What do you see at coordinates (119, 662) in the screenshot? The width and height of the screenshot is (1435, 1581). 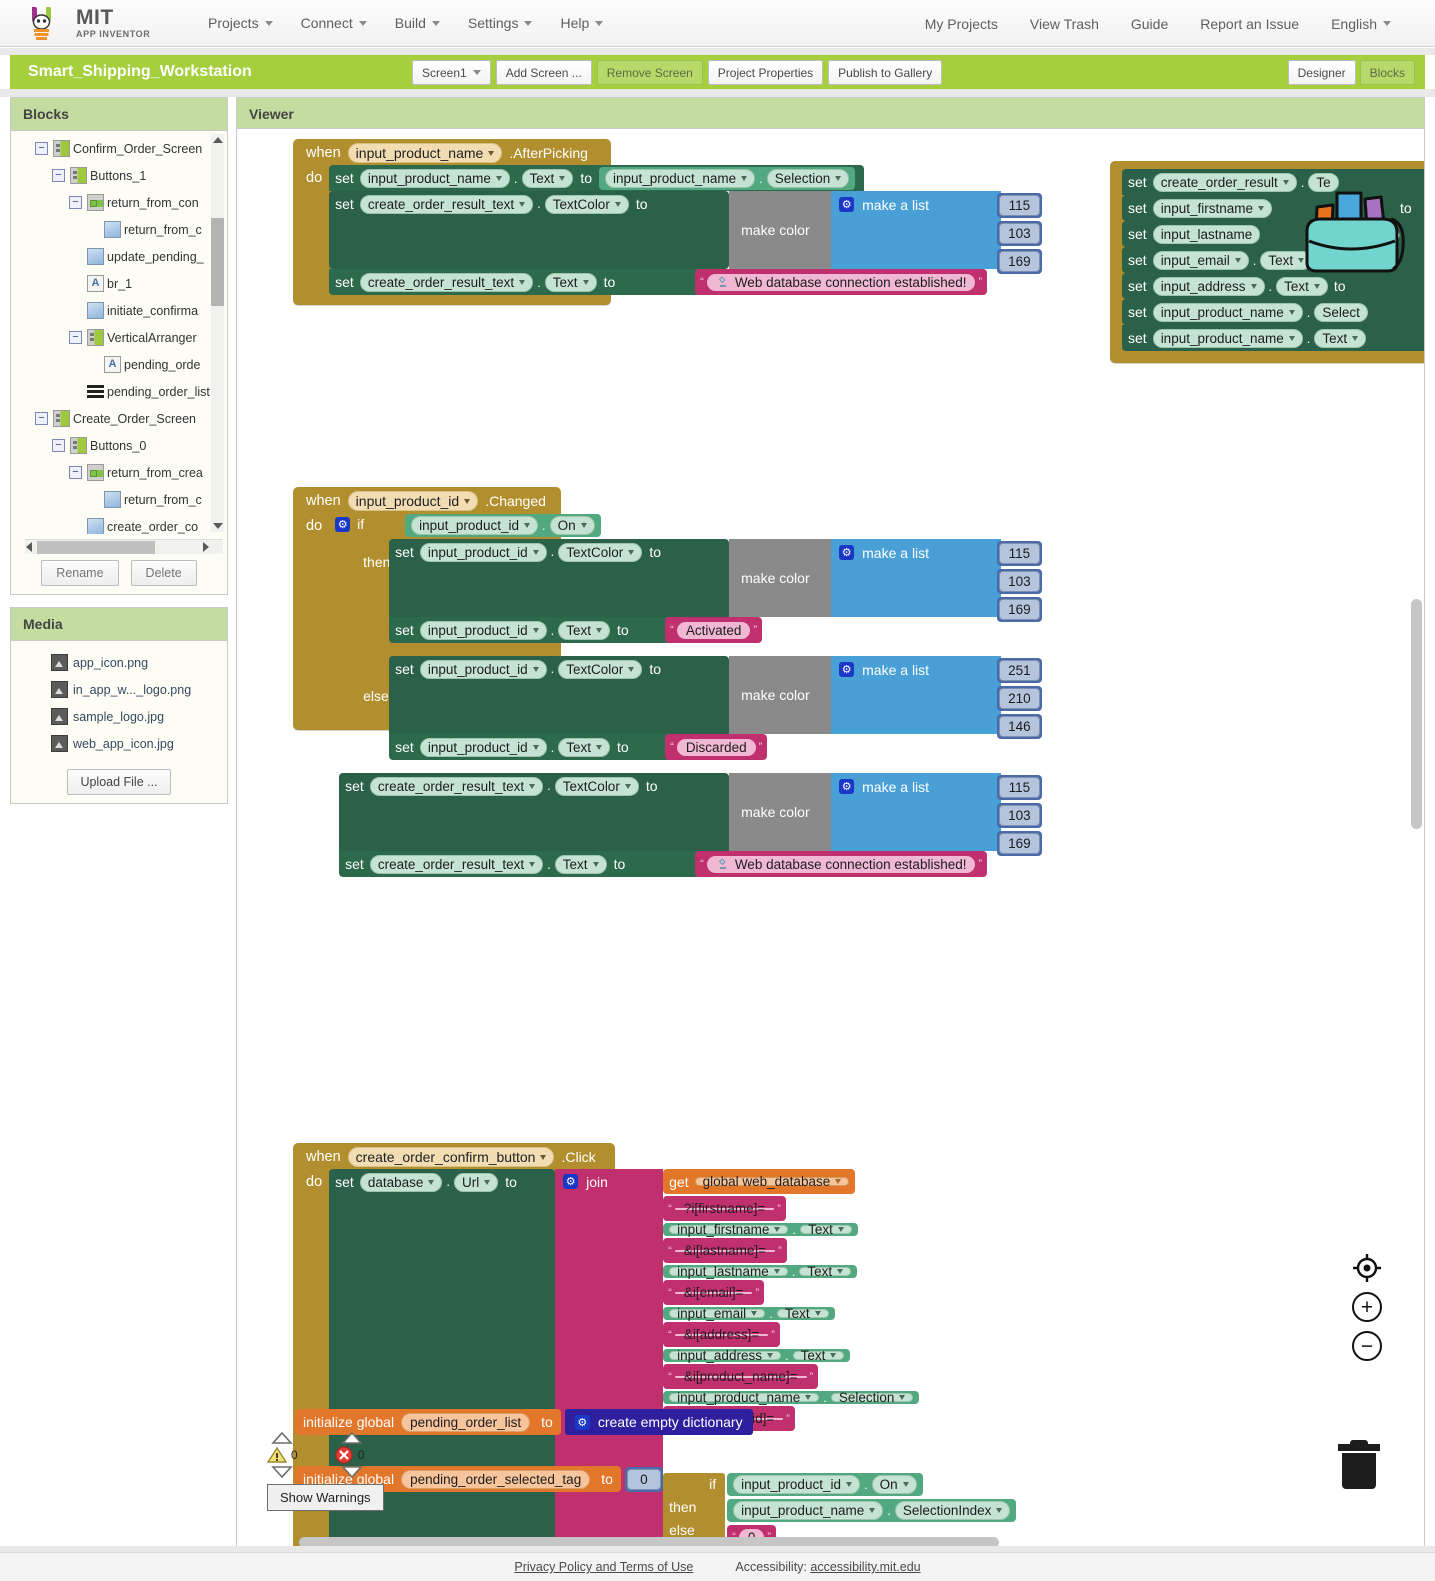 I see `media-file-item: app_icon.png` at bounding box center [119, 662].